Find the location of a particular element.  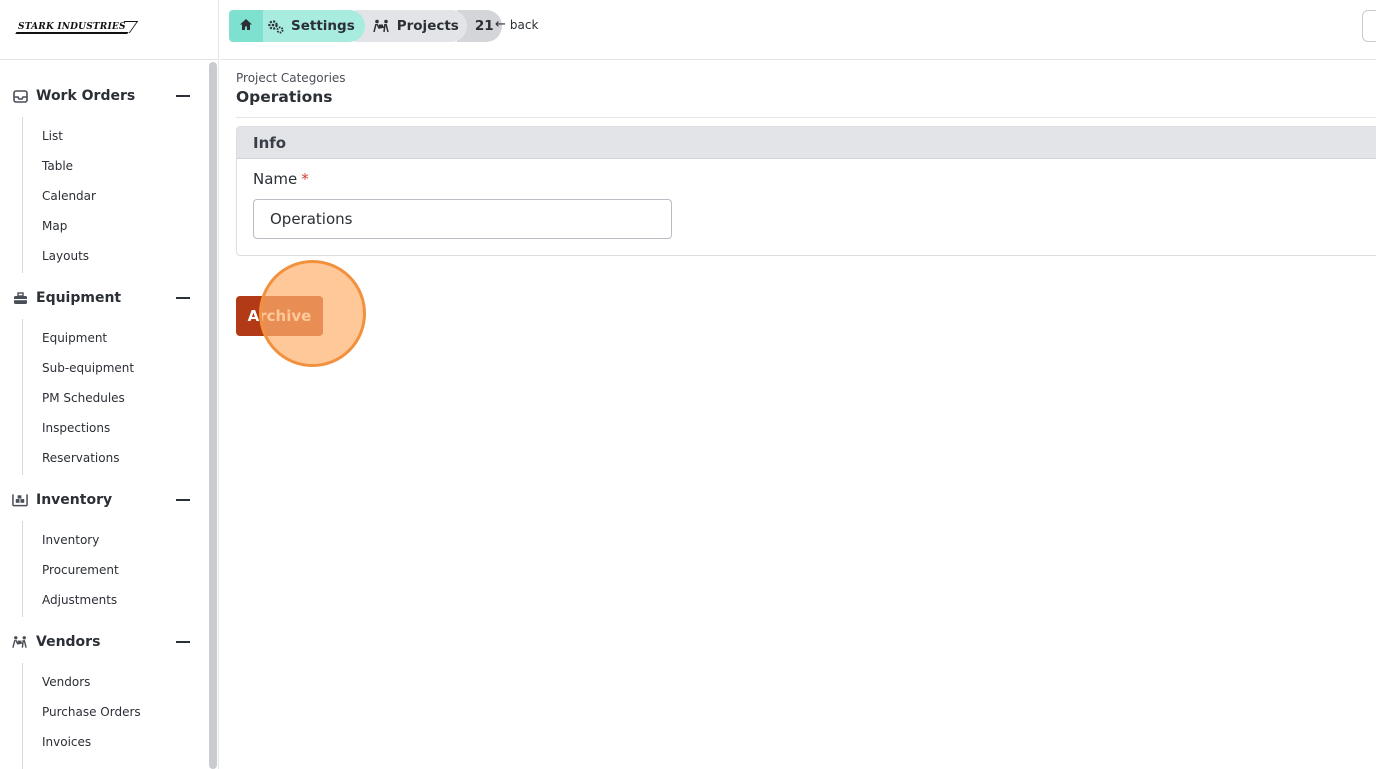

back-link: ← back is located at coordinates (516, 24).